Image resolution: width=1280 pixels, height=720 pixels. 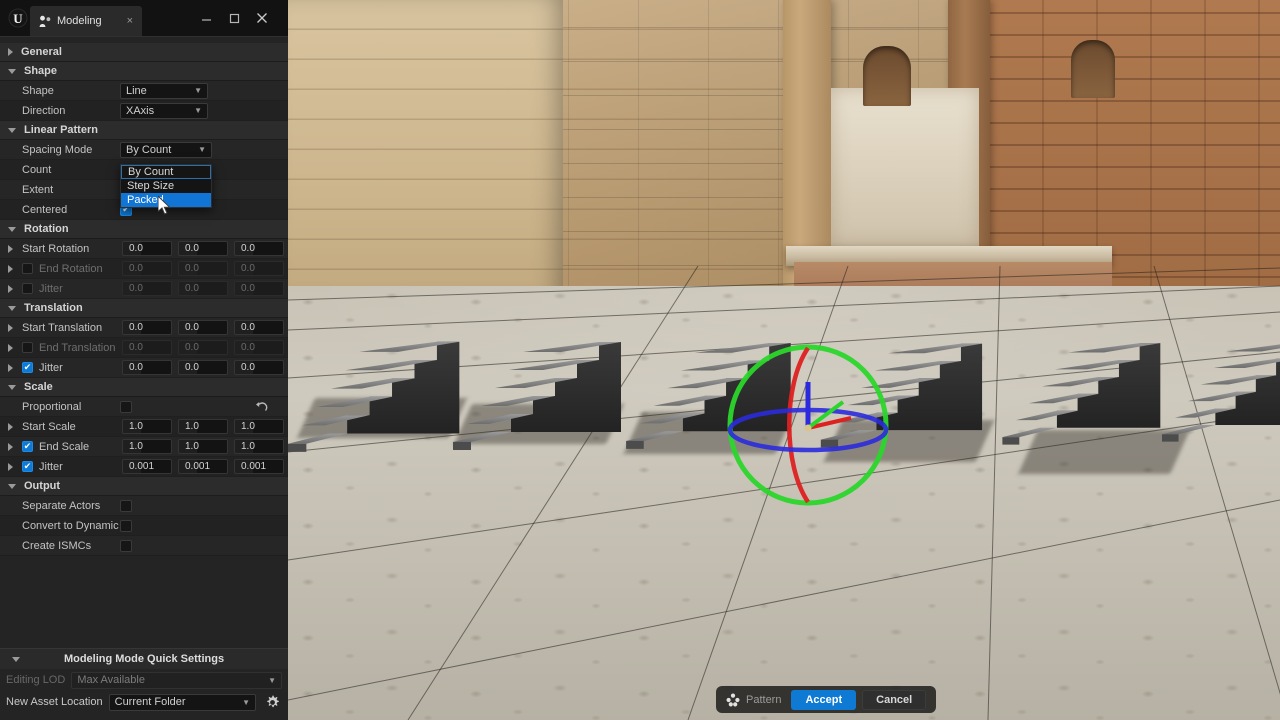 I want to click on translation-jitter-y: 0.0, so click(x=203, y=367).